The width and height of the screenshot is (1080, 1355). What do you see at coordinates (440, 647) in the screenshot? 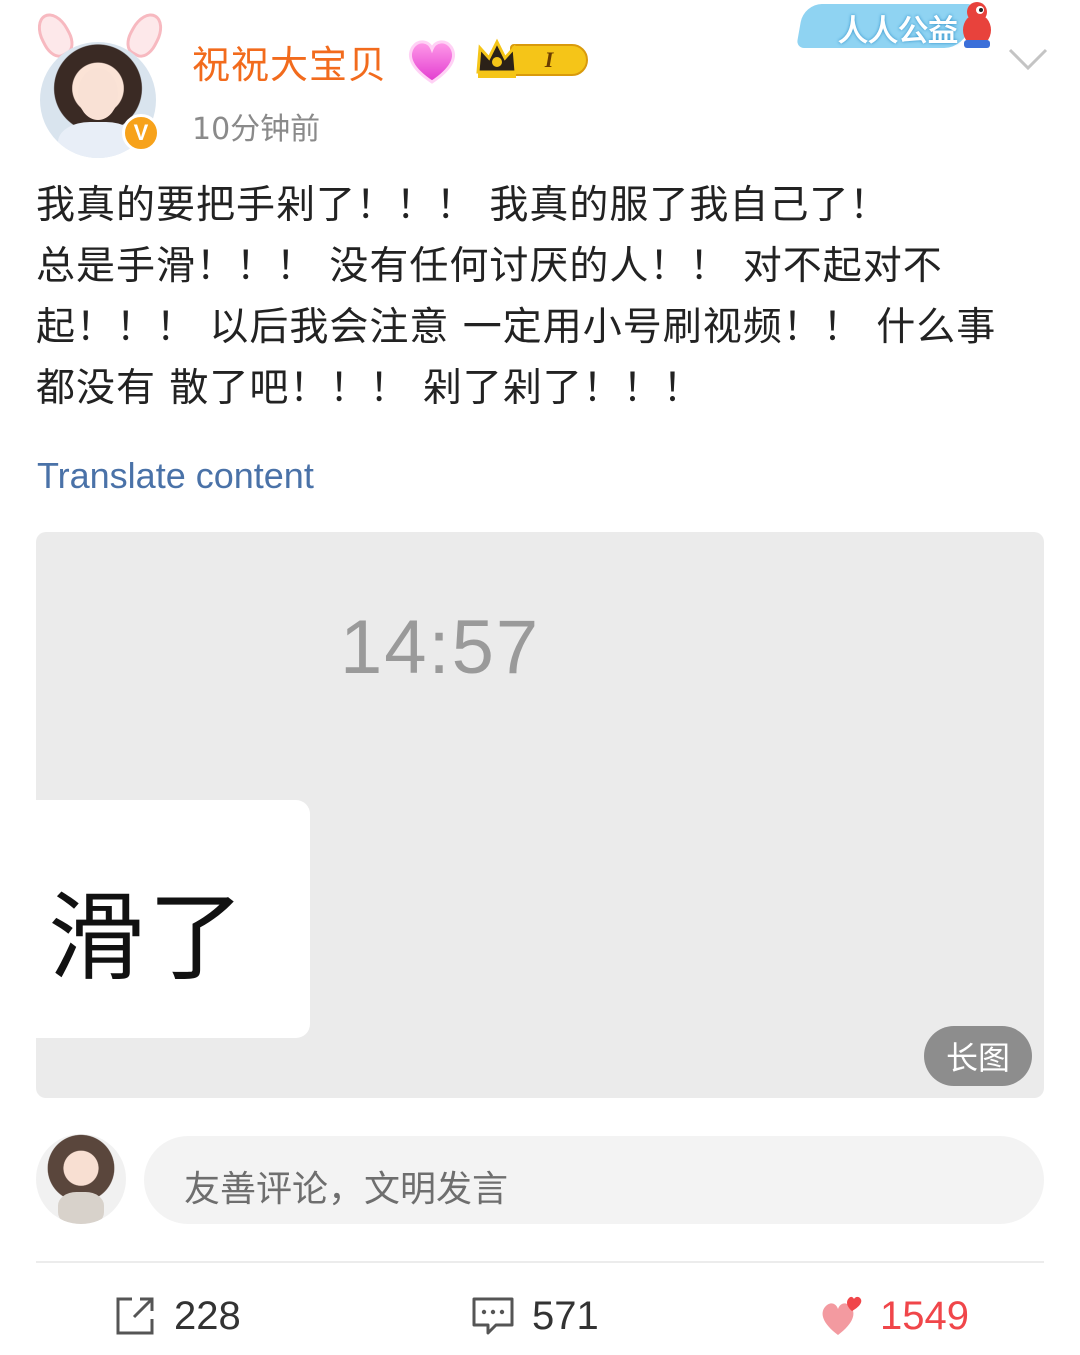
I see `screenshot-clock: 14:57` at bounding box center [440, 647].